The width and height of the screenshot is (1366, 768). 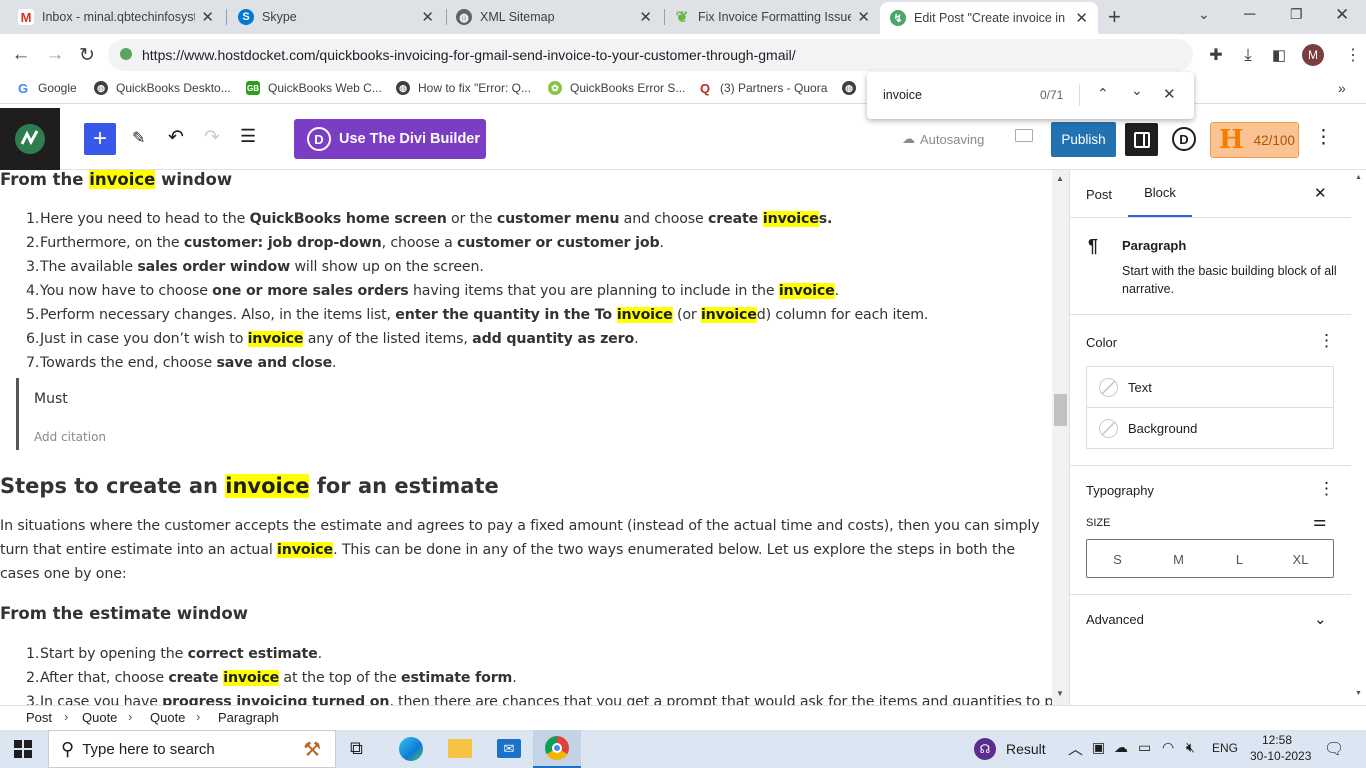 I want to click on clock-time: 12:58, so click(x=1277, y=740).